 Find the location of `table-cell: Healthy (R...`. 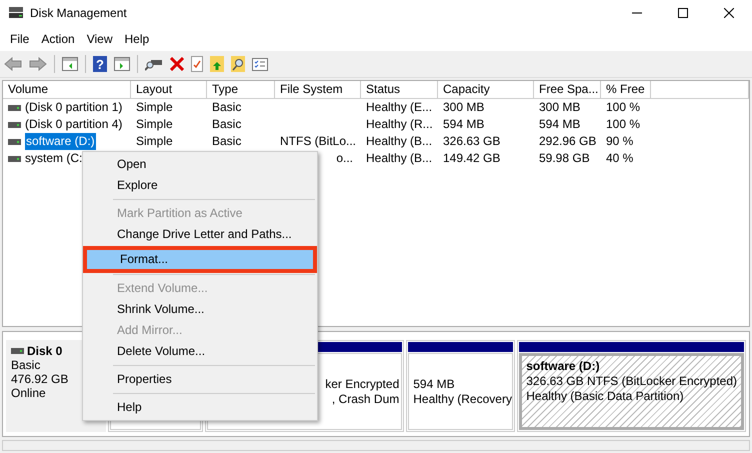

table-cell: Healthy (R... is located at coordinates (399, 124).